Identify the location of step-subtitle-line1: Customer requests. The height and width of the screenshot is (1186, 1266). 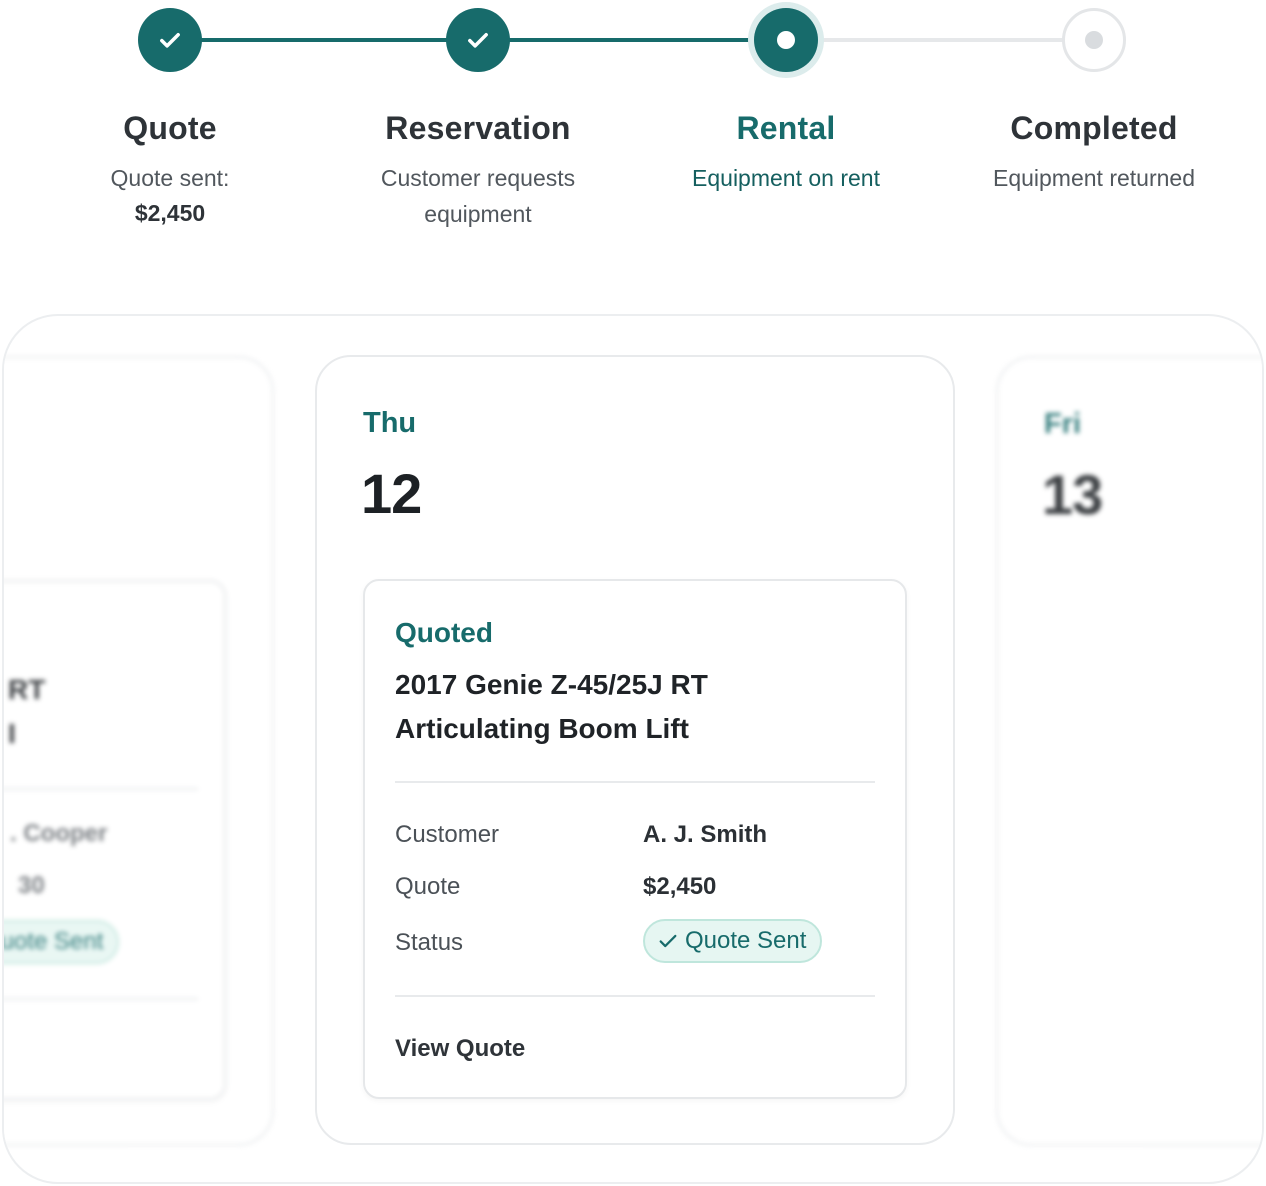
(478, 178).